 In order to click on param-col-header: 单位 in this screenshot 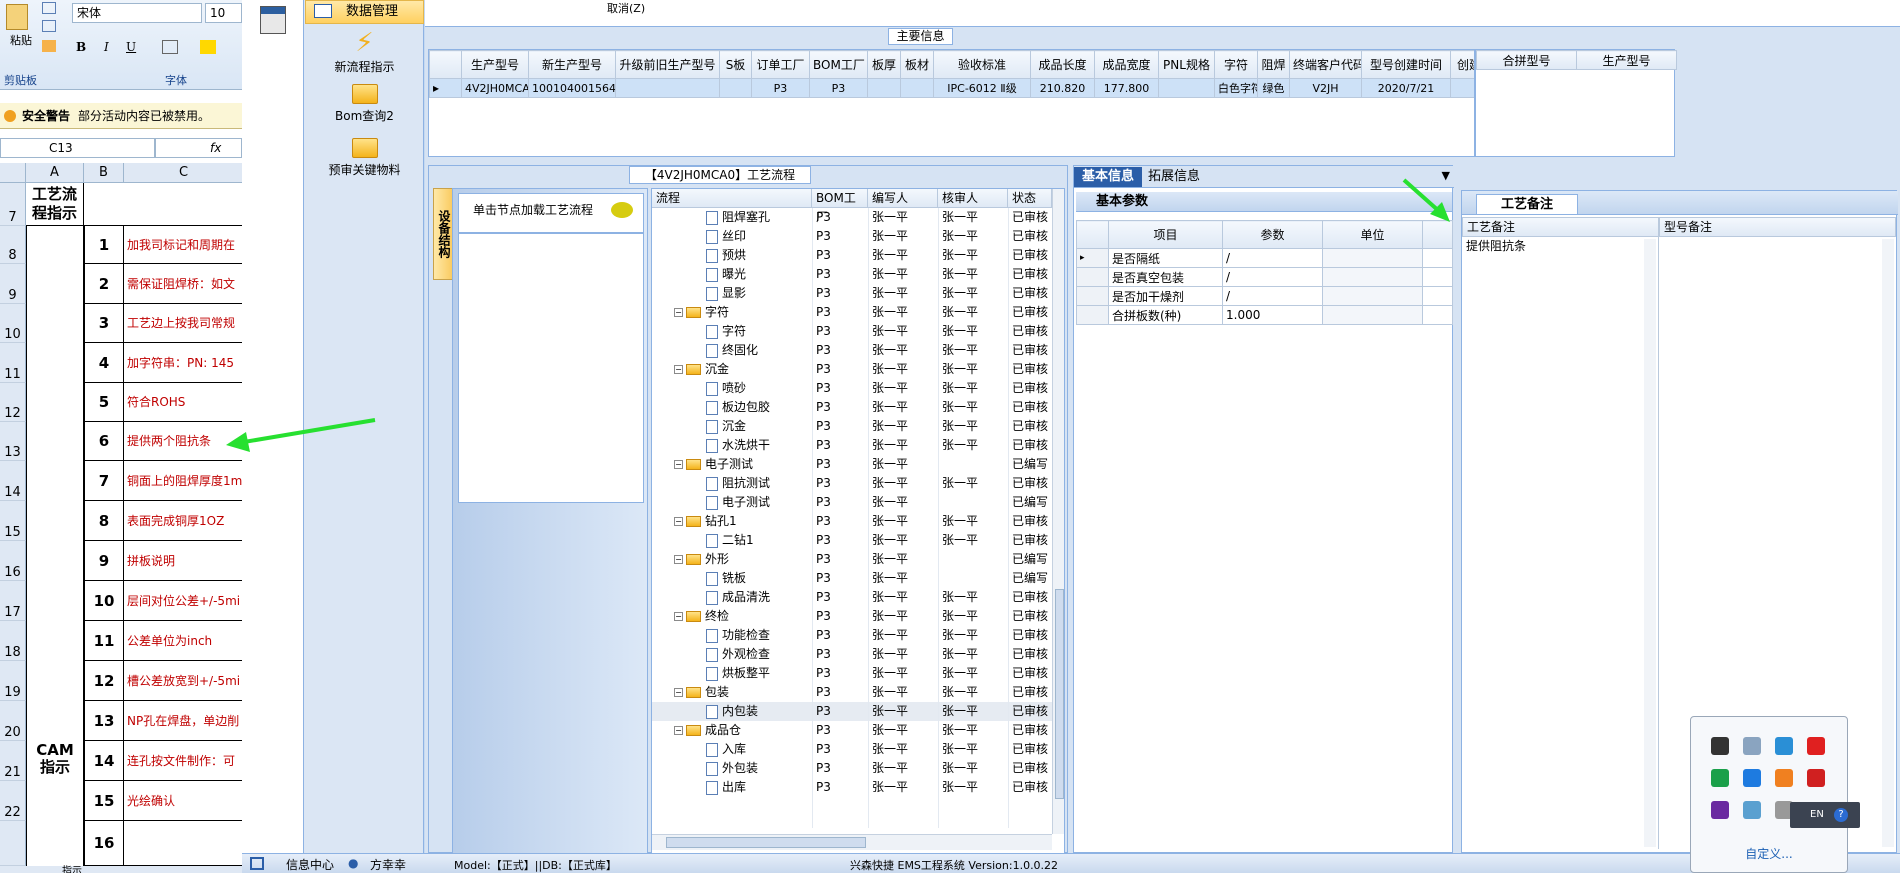, I will do `click(1372, 234)`.